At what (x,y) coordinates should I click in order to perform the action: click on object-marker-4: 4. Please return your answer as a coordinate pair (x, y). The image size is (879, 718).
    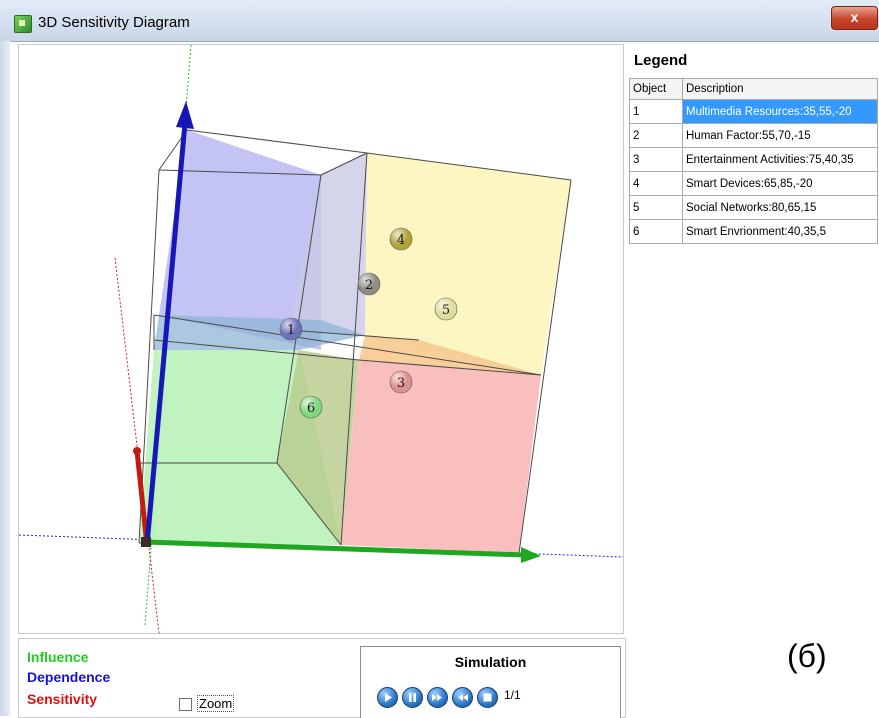
    Looking at the image, I should click on (401, 239).